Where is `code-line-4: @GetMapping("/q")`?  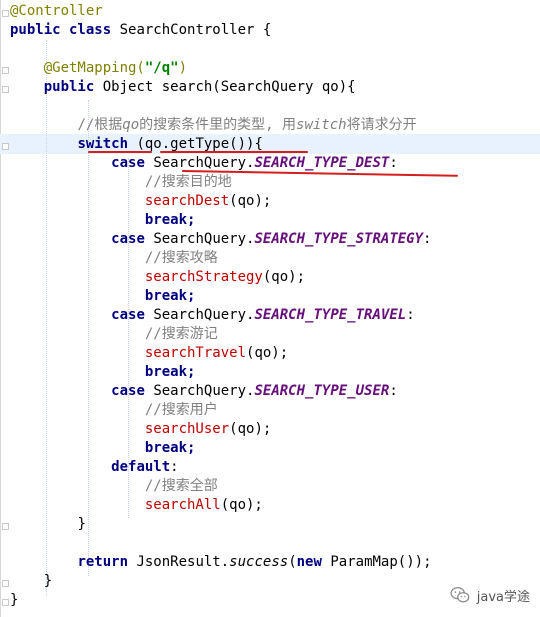
code-line-4: @GetMapping("/q") is located at coordinates (98, 68).